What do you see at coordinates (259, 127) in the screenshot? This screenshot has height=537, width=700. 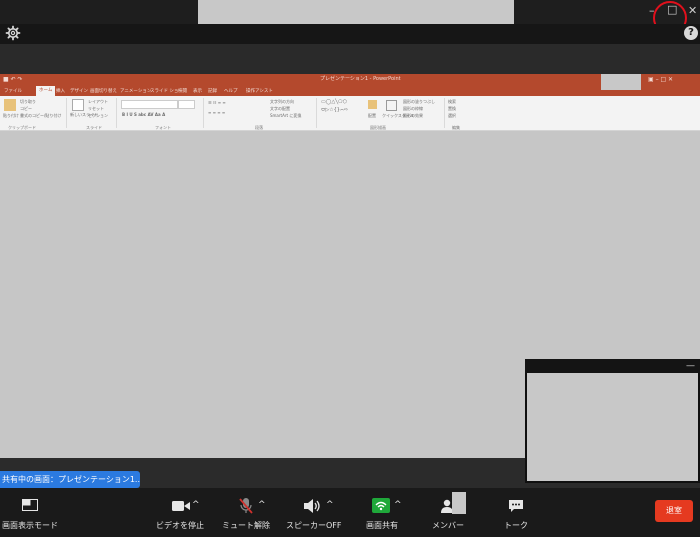 I see `ppt-group-paragraph: 段落` at bounding box center [259, 127].